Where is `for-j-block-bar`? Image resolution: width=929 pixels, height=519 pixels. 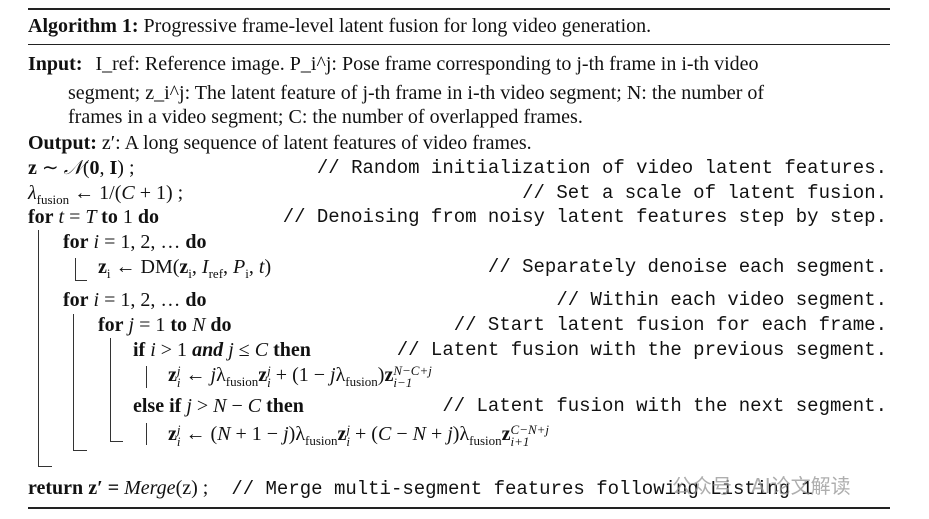
for-j-block-bar is located at coordinates (110, 389).